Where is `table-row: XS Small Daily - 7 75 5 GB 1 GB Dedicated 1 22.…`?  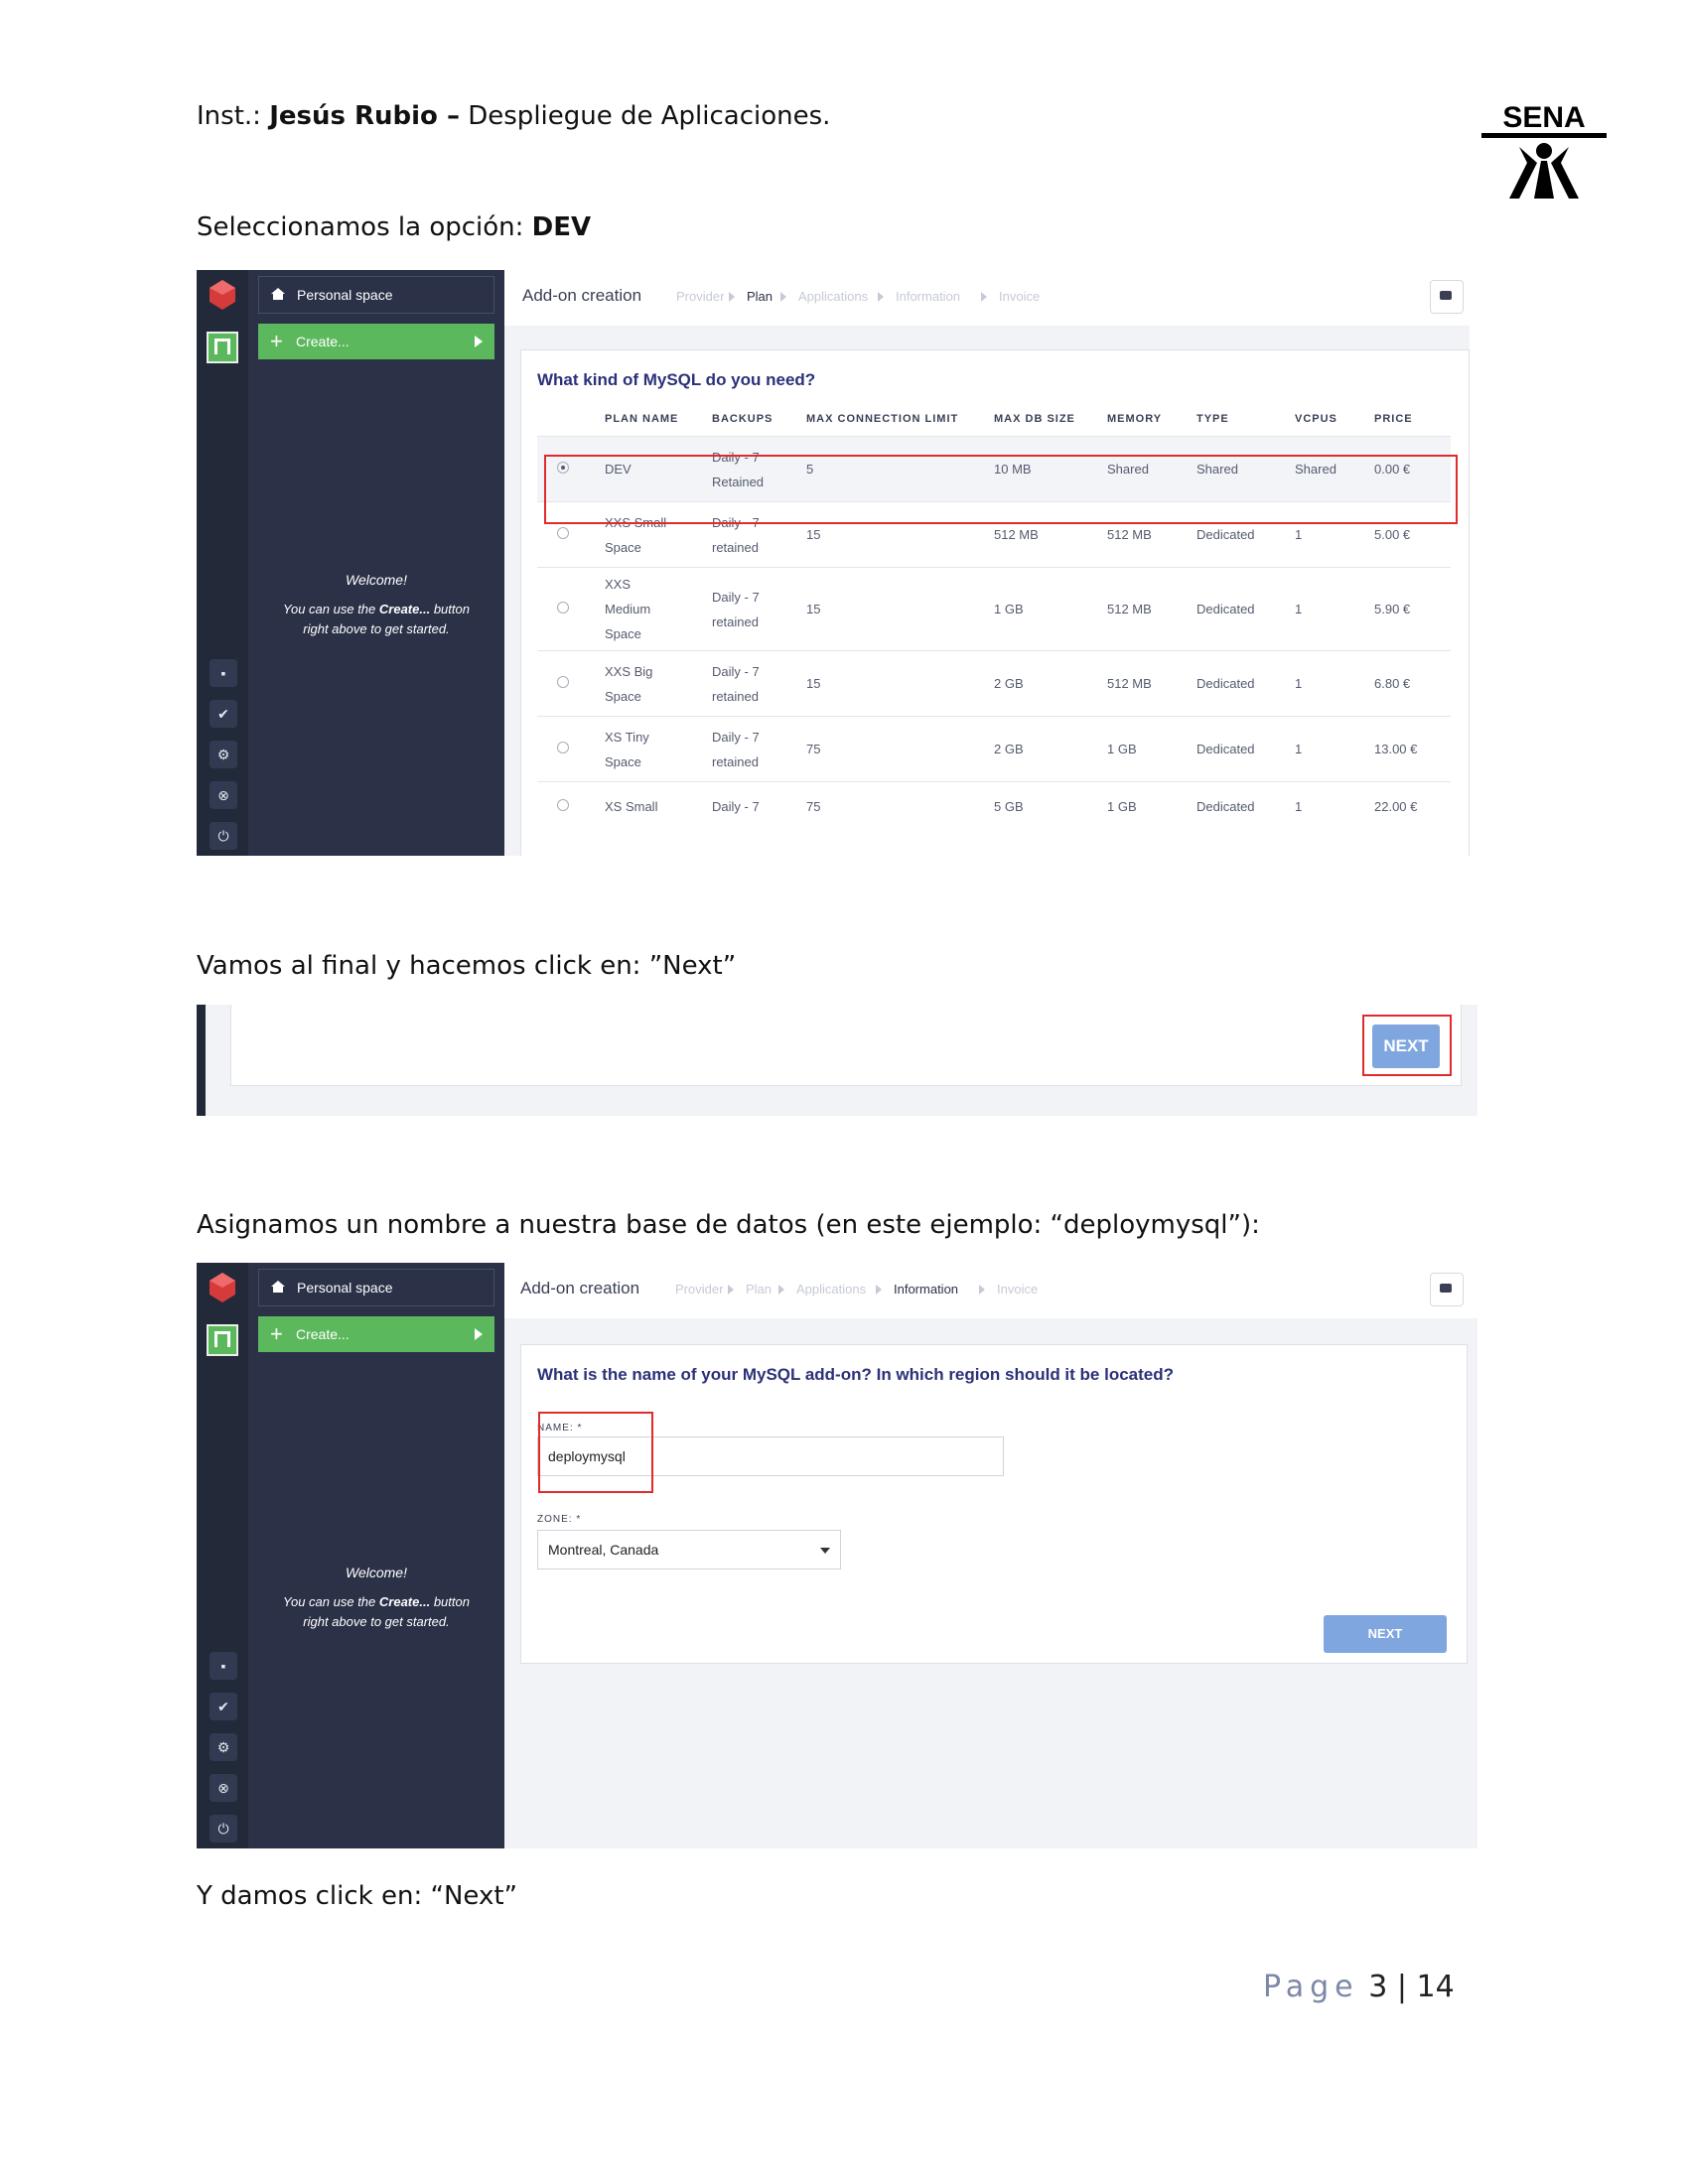
table-row: XS Small Daily - 7 75 5 GB 1 GB Dedicated 1 22.… is located at coordinates (994, 806).